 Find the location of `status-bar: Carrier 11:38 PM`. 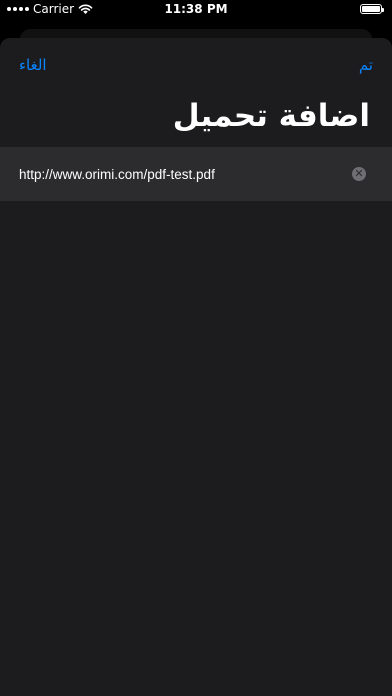

status-bar: Carrier 11:38 PM is located at coordinates (196, 10).